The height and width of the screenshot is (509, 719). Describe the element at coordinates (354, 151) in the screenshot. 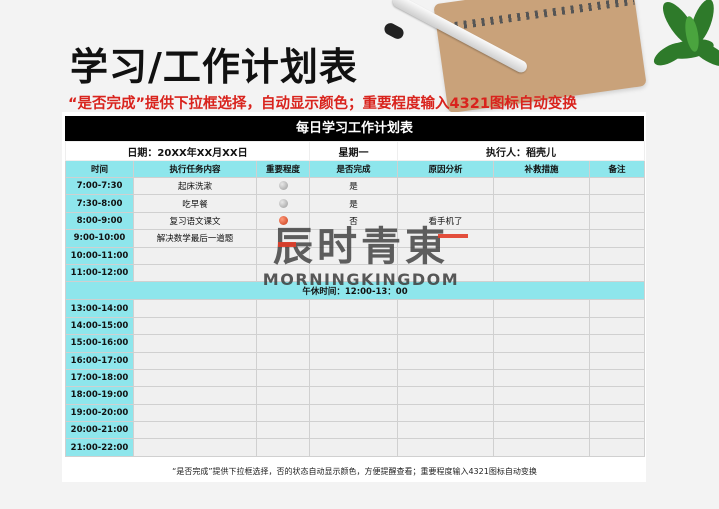

I see `weekday-field: 星期一` at that location.